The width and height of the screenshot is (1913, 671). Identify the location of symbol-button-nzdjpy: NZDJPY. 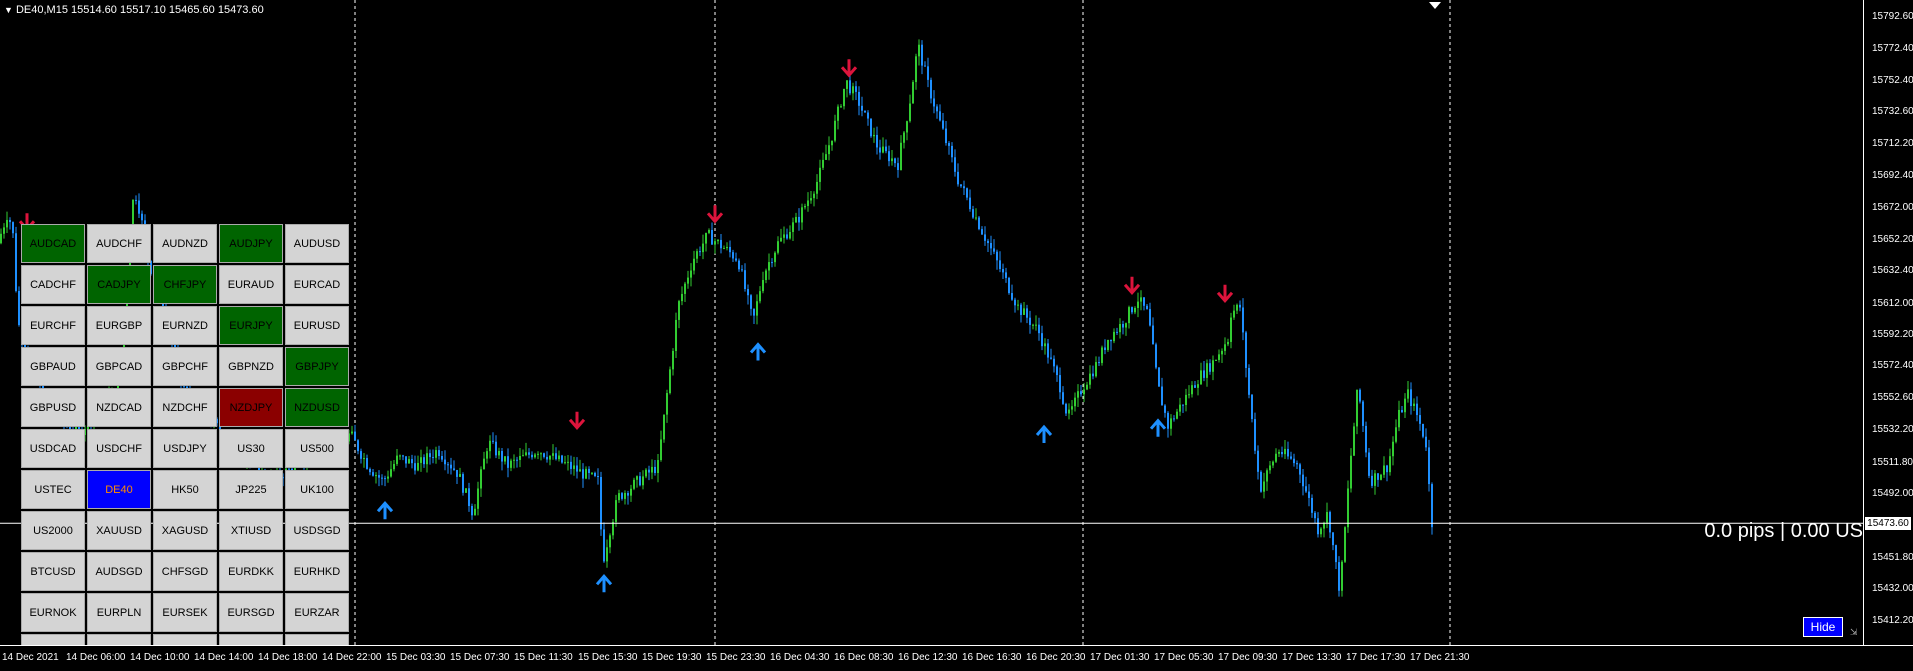
(251, 407).